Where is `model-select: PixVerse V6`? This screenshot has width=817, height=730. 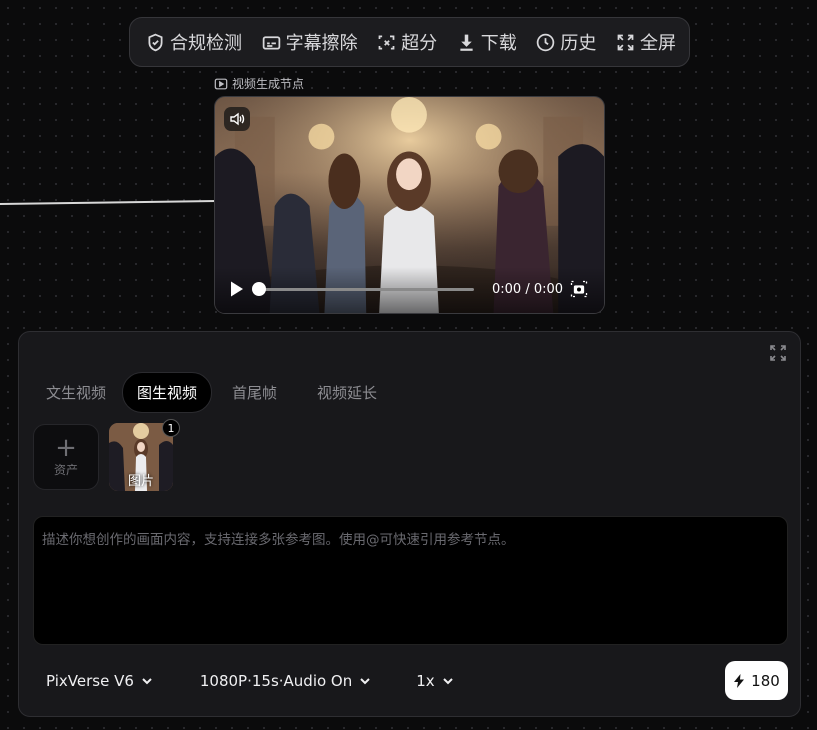 model-select: PixVerse V6 is located at coordinates (99, 681).